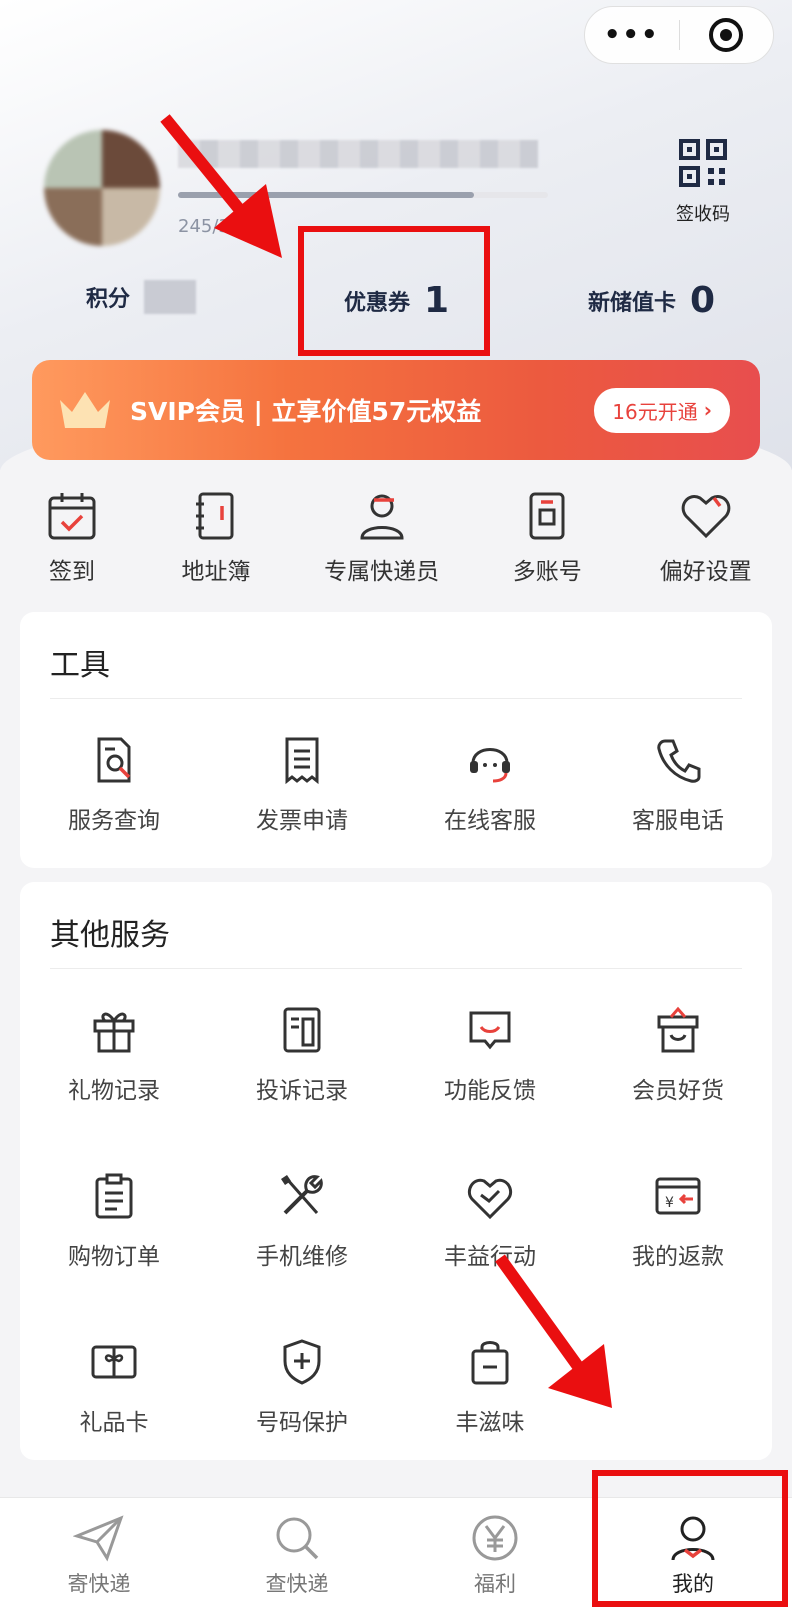 The width and height of the screenshot is (792, 1607). I want to click on address-book-icon, so click(215, 516).